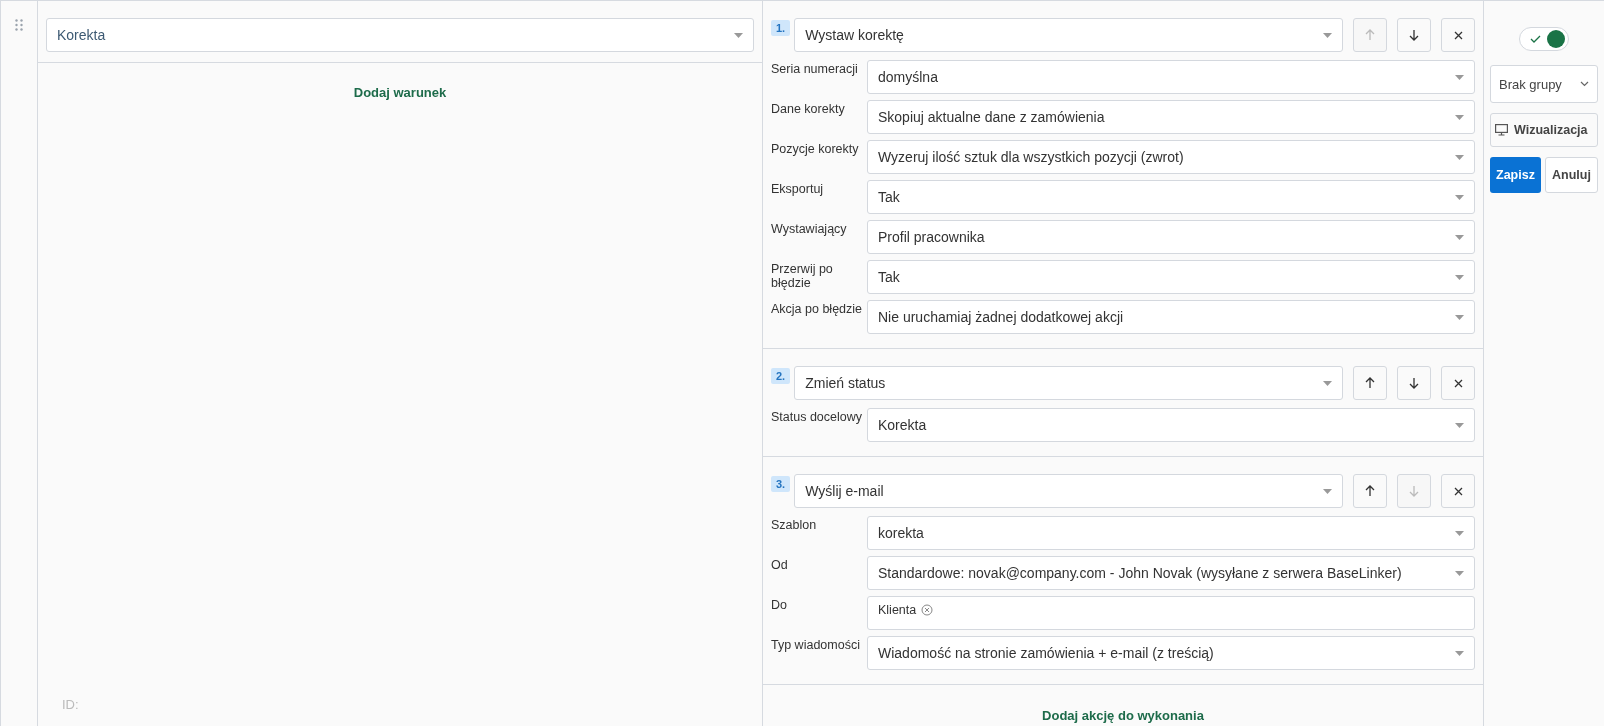 This screenshot has height=726, width=1604. What do you see at coordinates (1544, 130) in the screenshot?
I see `visualization-button: Wizualizacja` at bounding box center [1544, 130].